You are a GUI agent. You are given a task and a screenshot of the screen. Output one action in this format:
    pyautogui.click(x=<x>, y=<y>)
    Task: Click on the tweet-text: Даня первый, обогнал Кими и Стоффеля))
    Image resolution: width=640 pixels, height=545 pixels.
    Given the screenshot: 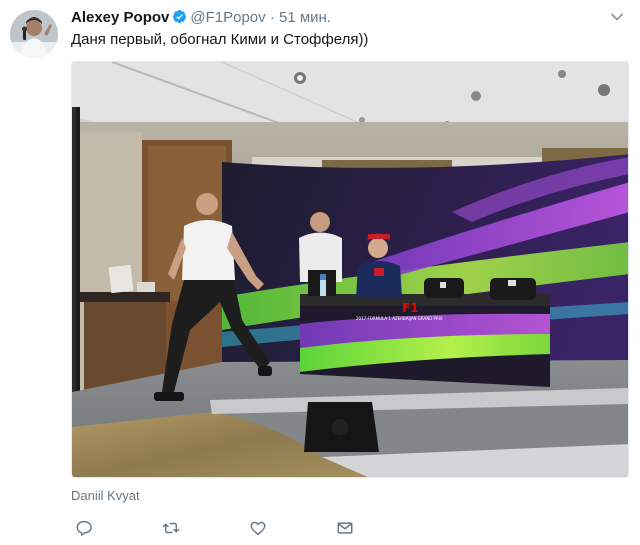 What is the action you would take?
    pyautogui.click(x=220, y=39)
    